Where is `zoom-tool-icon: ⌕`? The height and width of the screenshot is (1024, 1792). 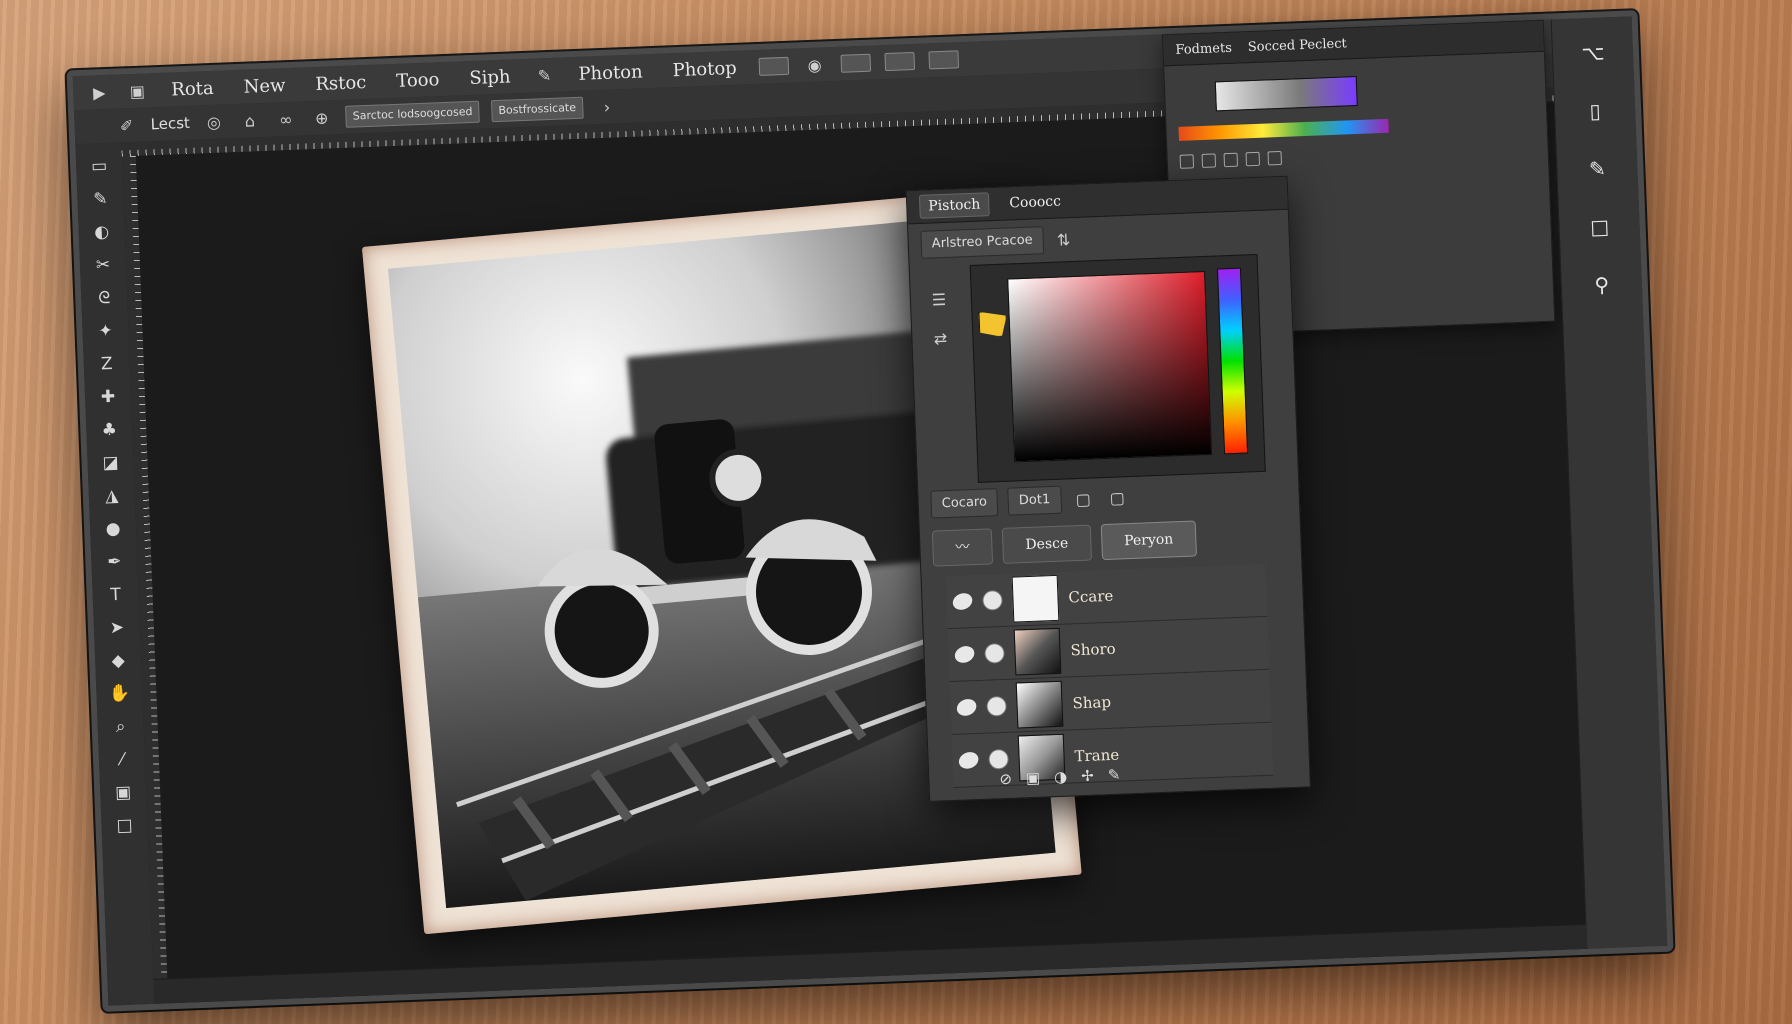 zoom-tool-icon: ⌕ is located at coordinates (120, 726).